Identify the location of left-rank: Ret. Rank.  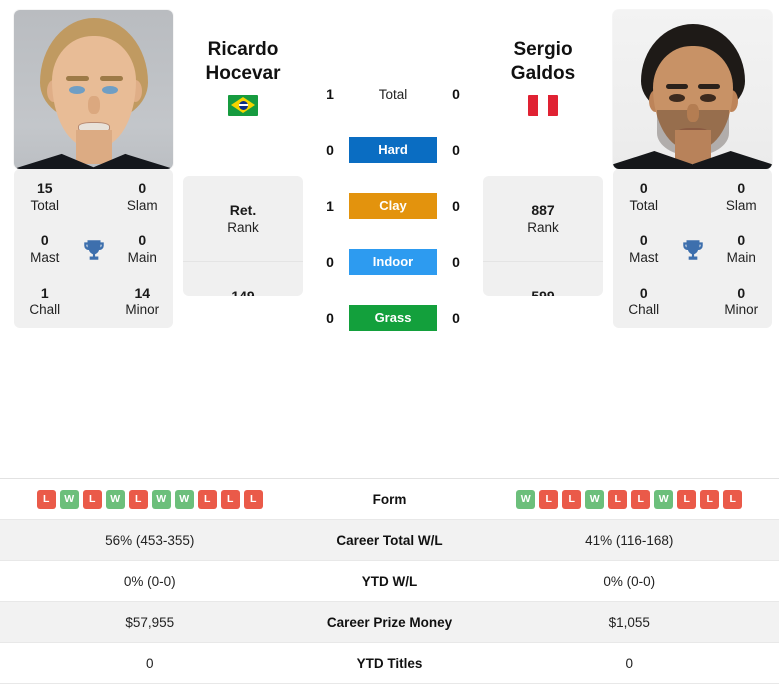
(243, 219).